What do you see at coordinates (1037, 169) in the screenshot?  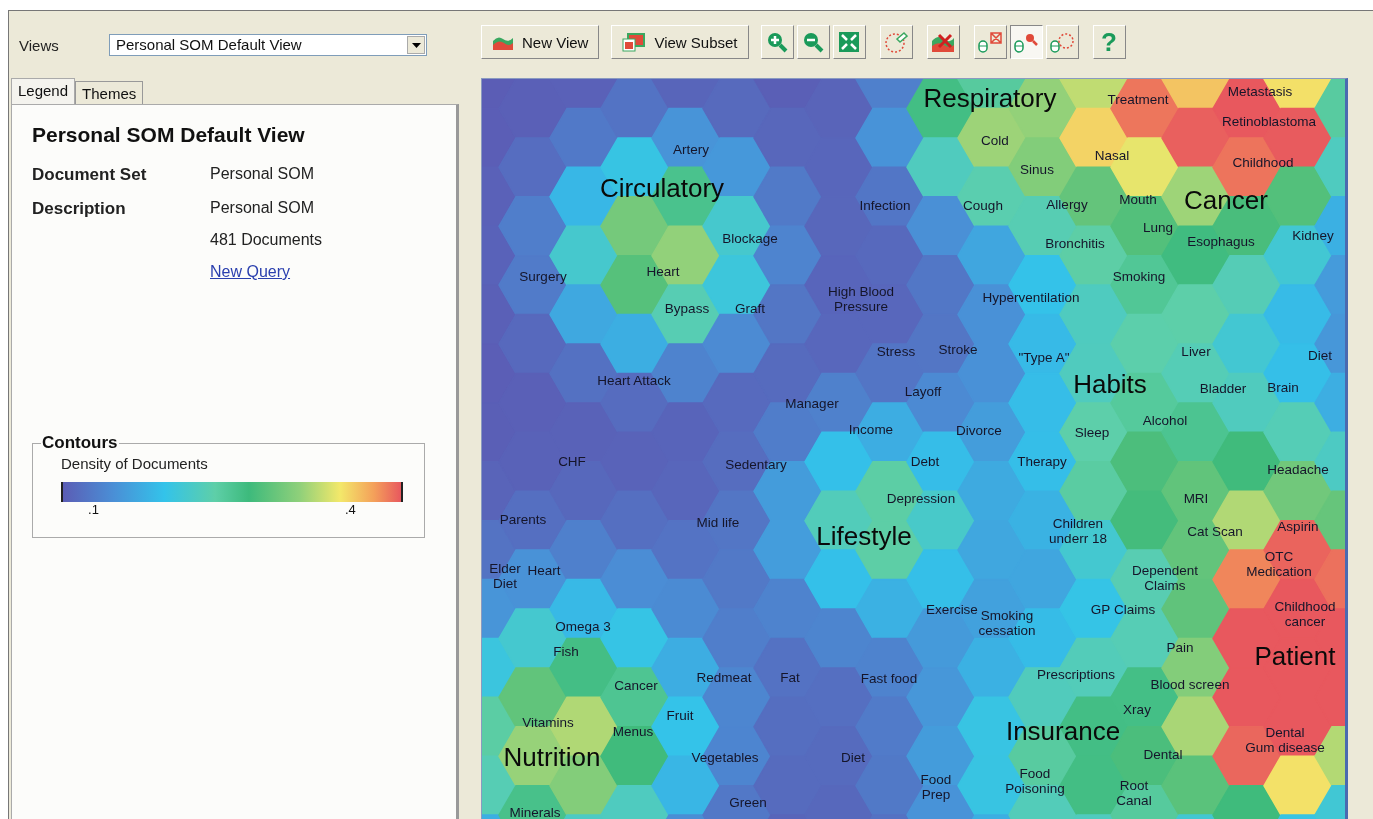 I see `term-label: Sinus` at bounding box center [1037, 169].